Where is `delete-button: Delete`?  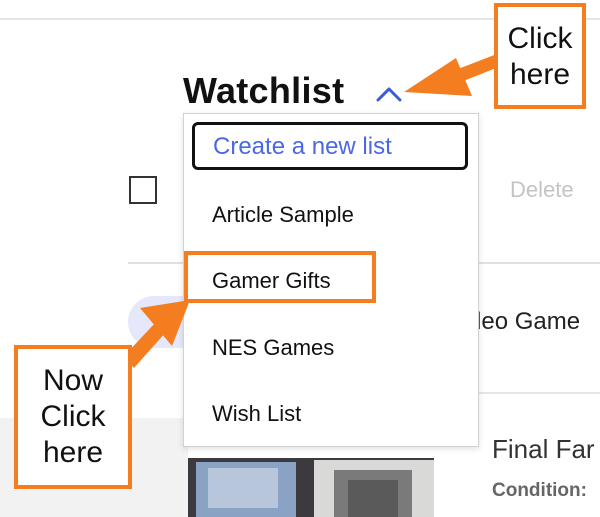
delete-button: Delete is located at coordinates (542, 190).